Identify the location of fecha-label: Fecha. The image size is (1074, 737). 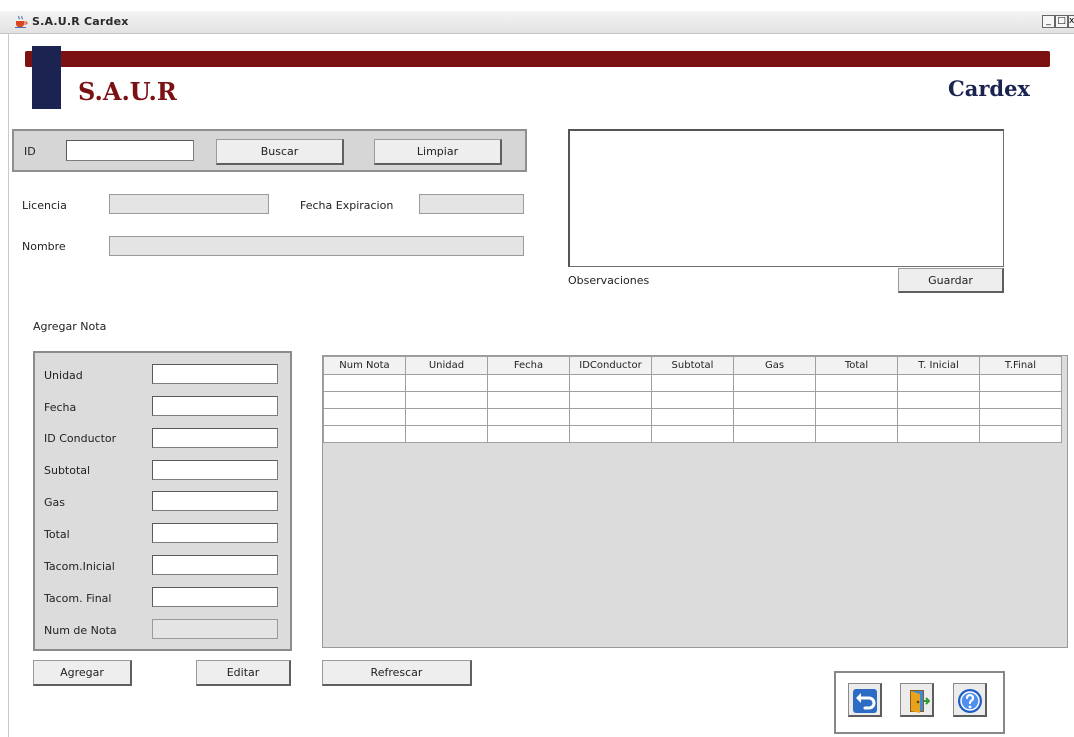
(60, 407).